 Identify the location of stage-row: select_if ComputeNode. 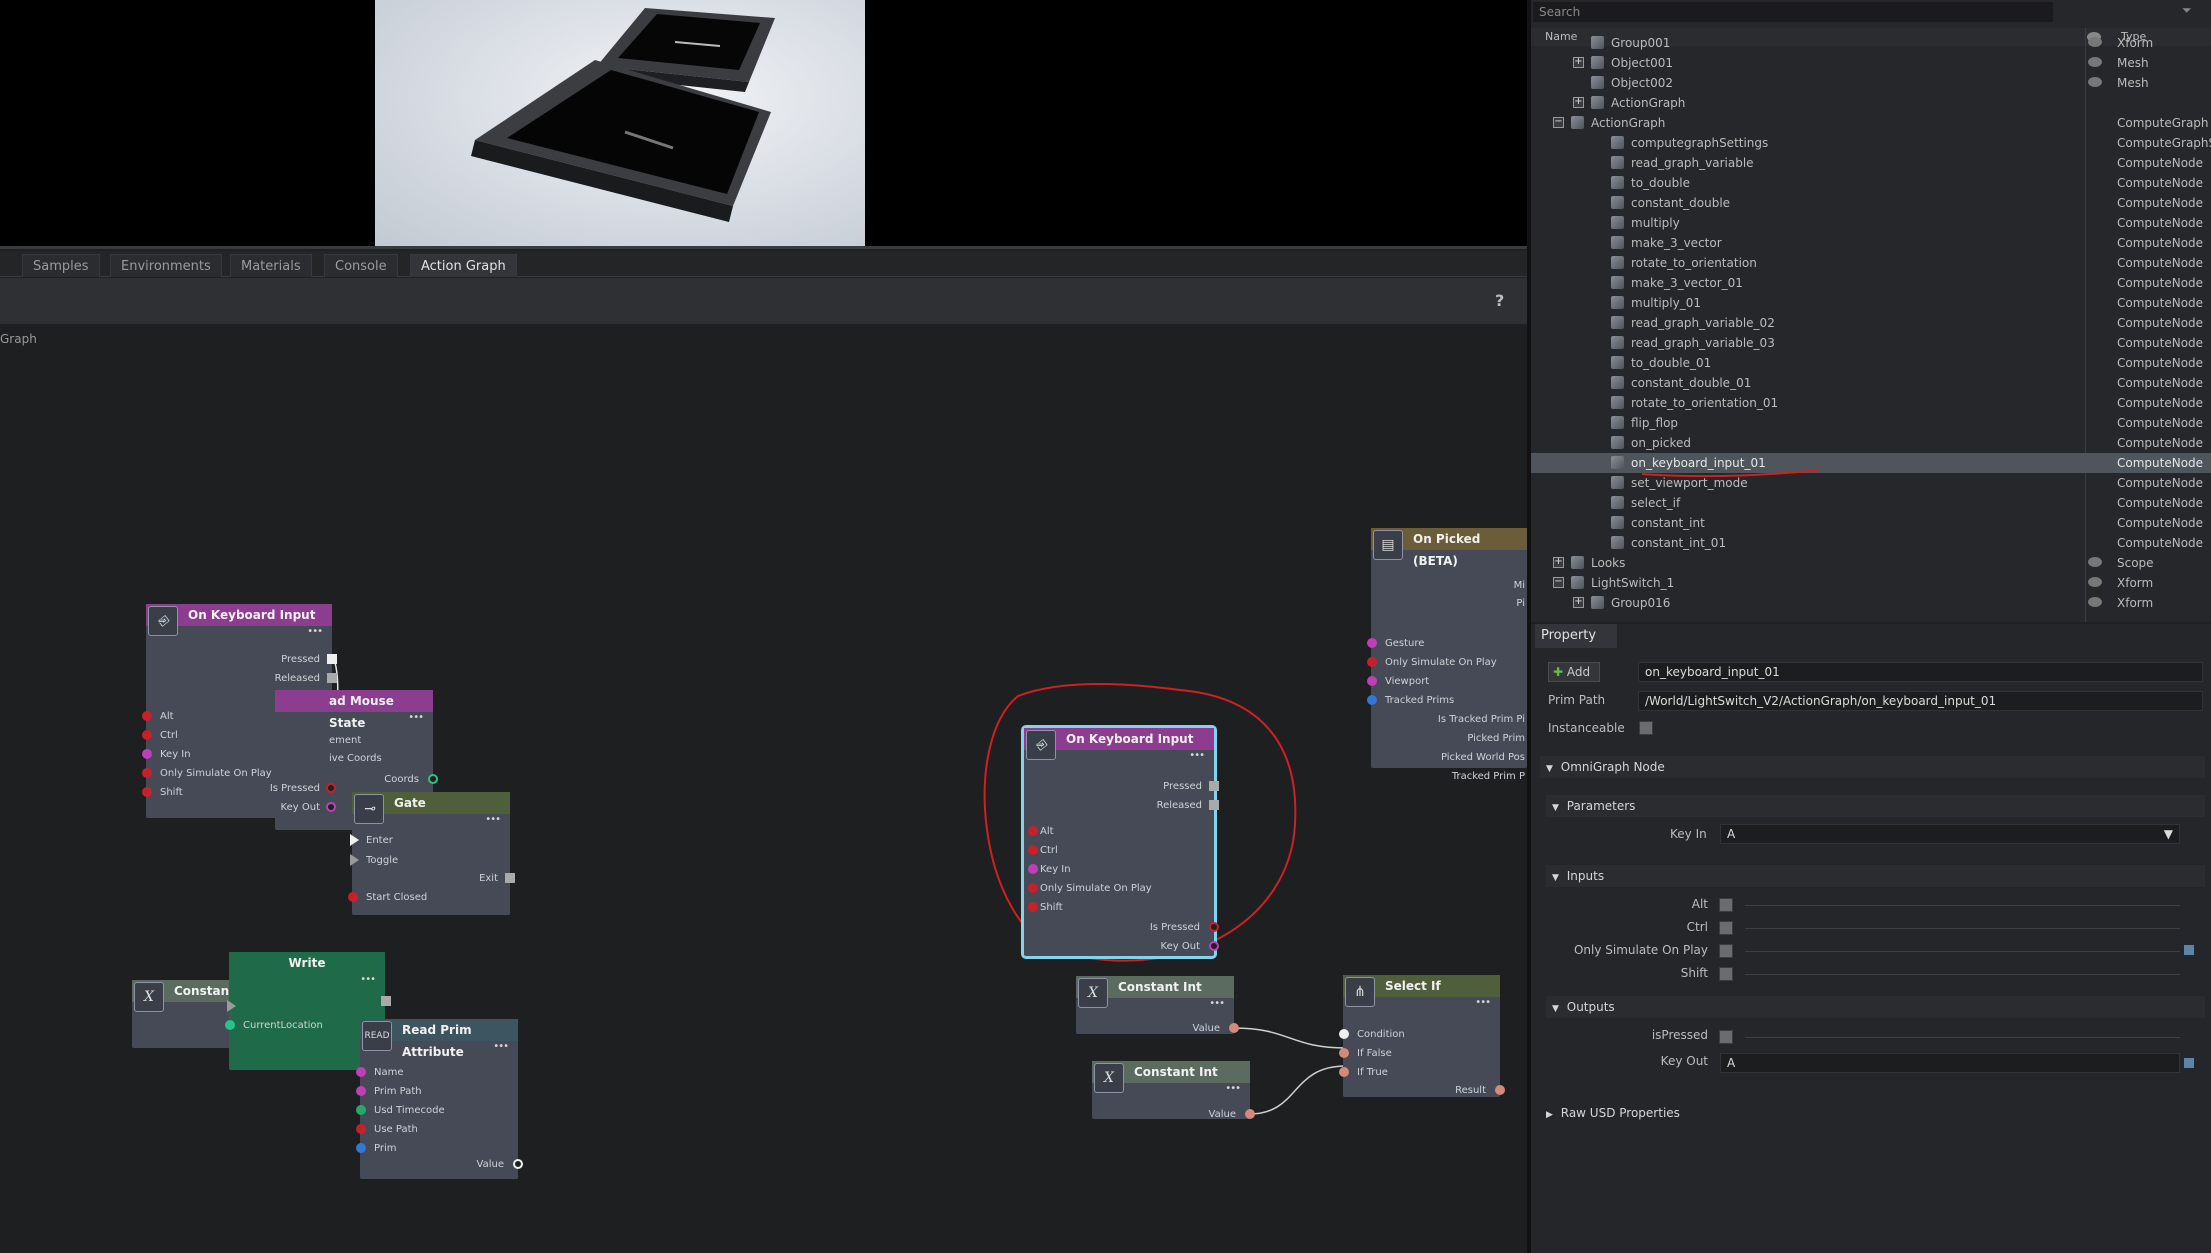
(1871, 503).